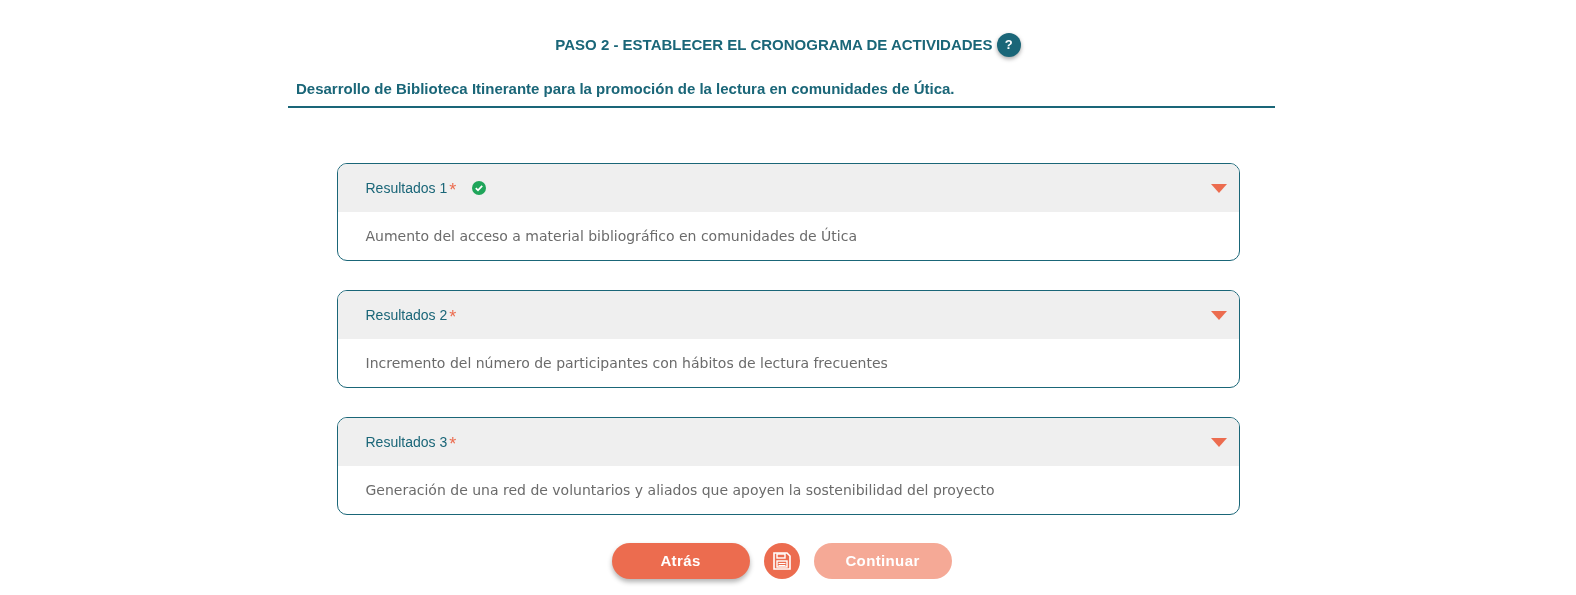 The width and height of the screenshot is (1576, 595). I want to click on project-title: Desarrollo de Biblioteca Itinerante para la promoción de la lectura en comunidades de Útica., so click(625, 88).